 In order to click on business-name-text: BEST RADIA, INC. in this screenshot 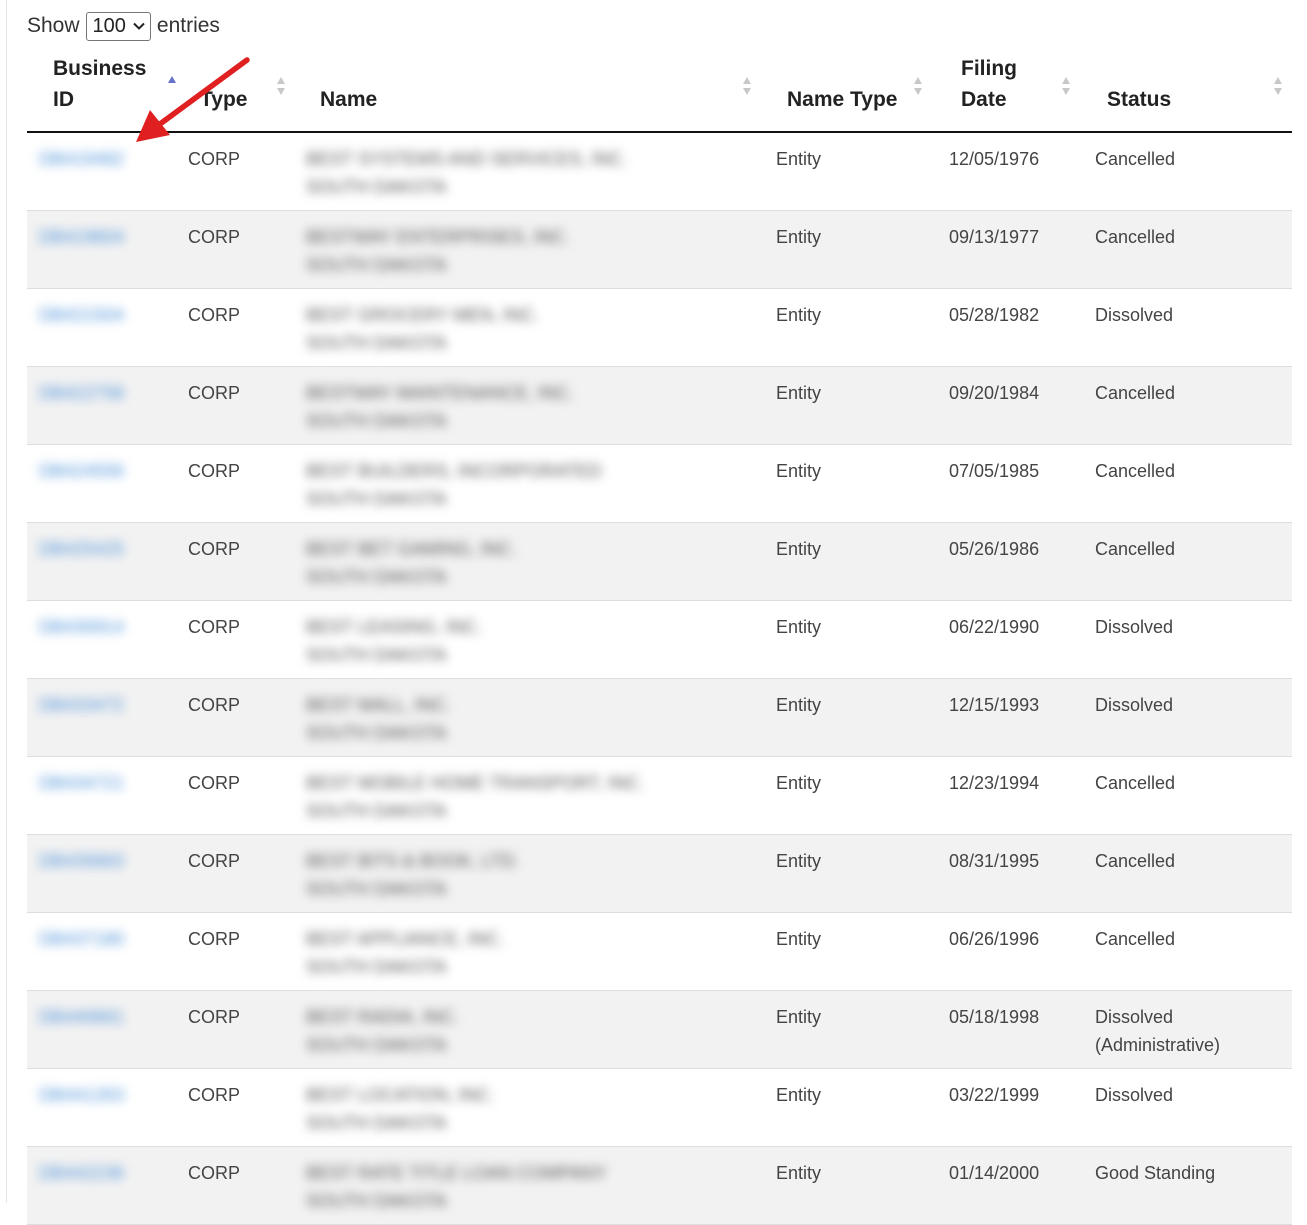, I will do `click(382, 1016)`.